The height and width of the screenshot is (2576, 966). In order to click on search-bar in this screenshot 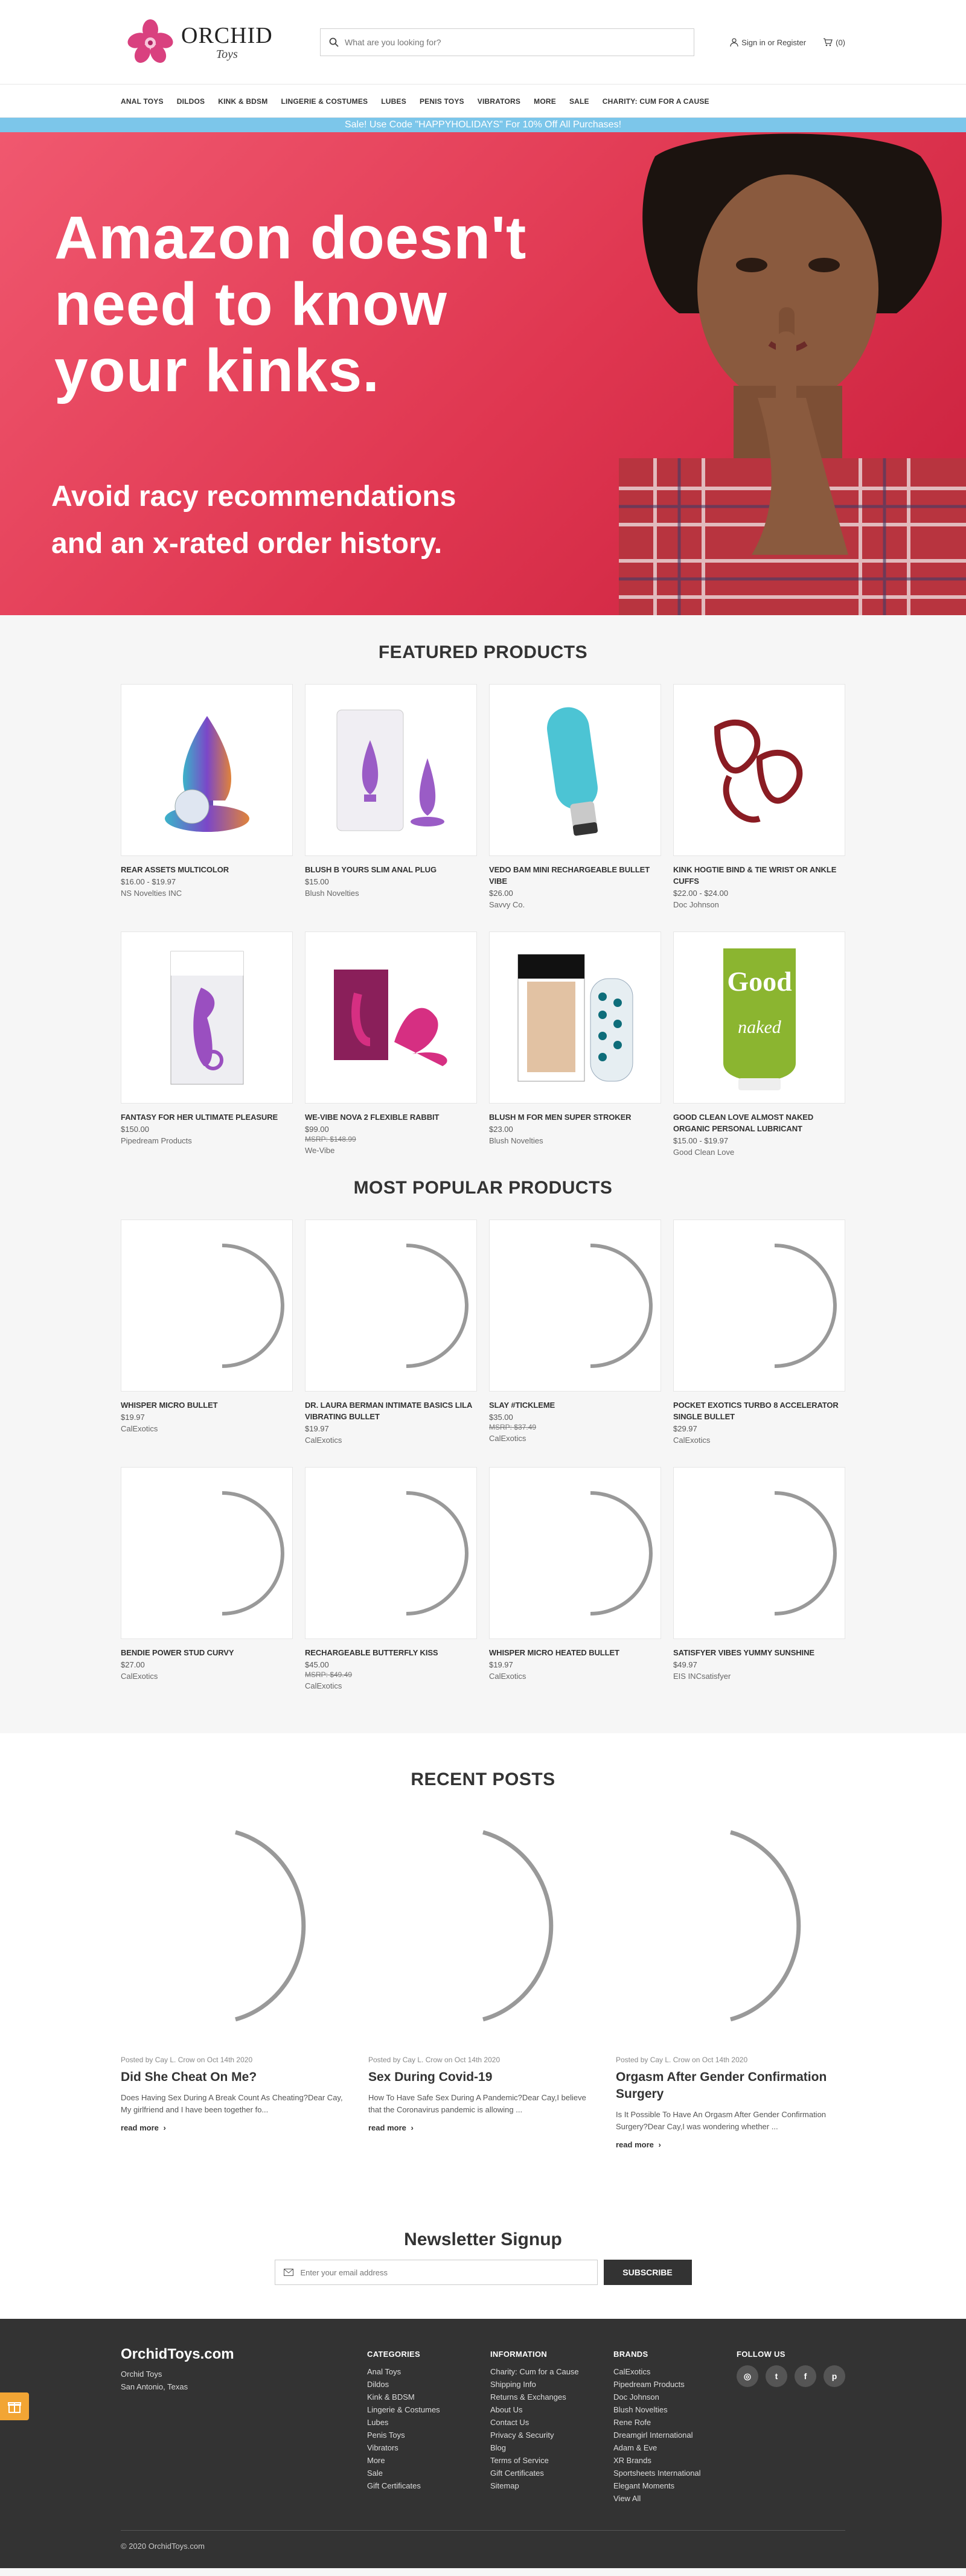, I will do `click(507, 42)`.